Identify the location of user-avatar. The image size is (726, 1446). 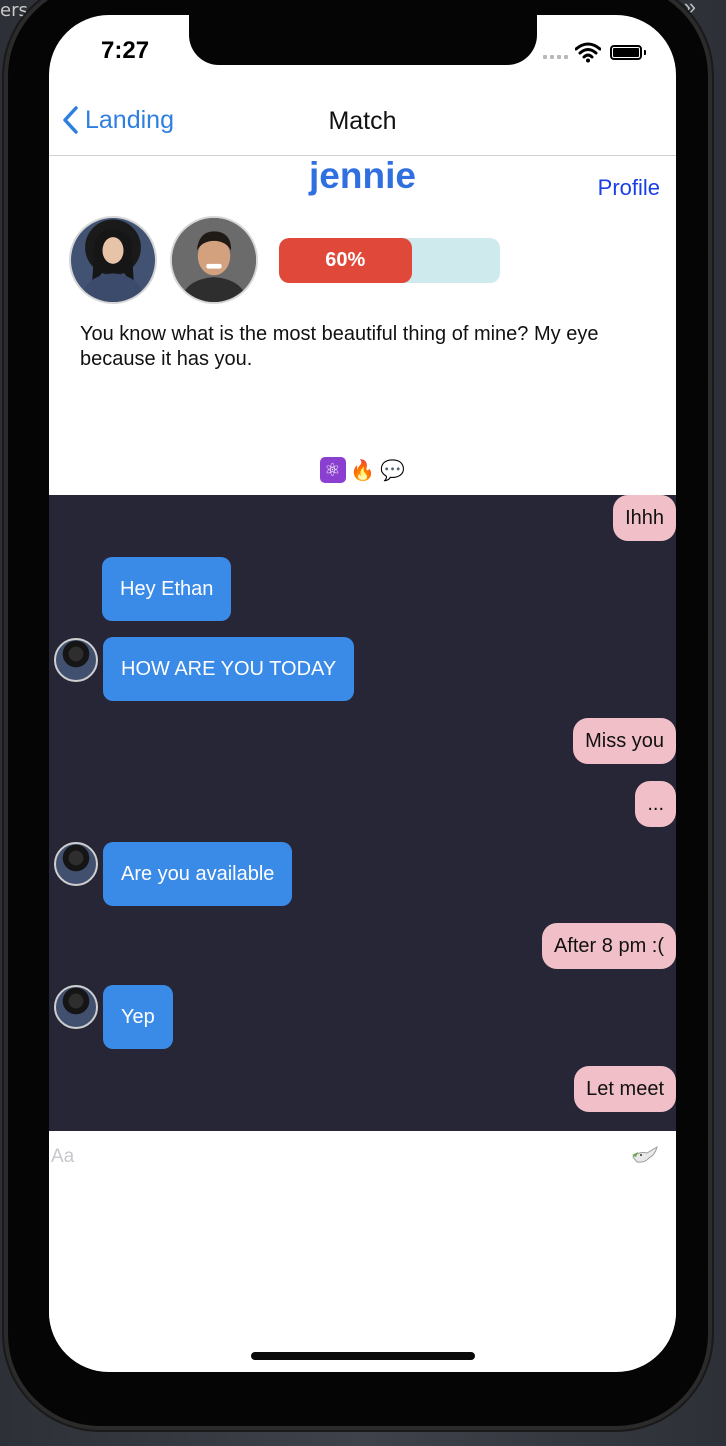
(214, 260).